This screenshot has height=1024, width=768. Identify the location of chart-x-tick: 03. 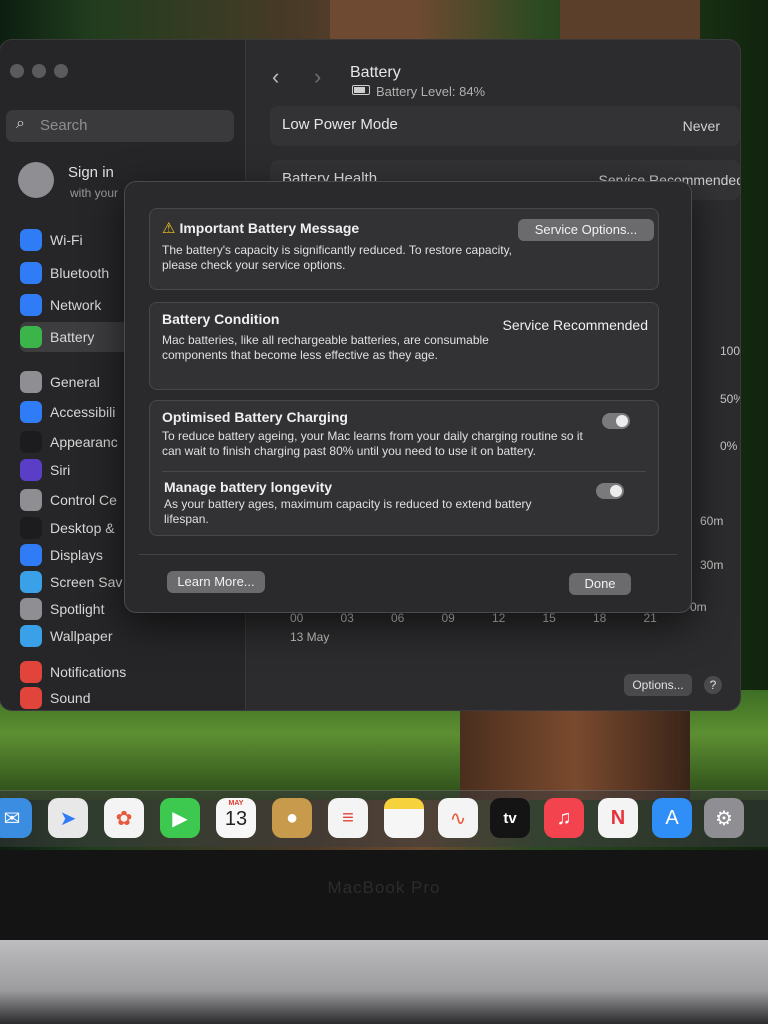
(347, 618).